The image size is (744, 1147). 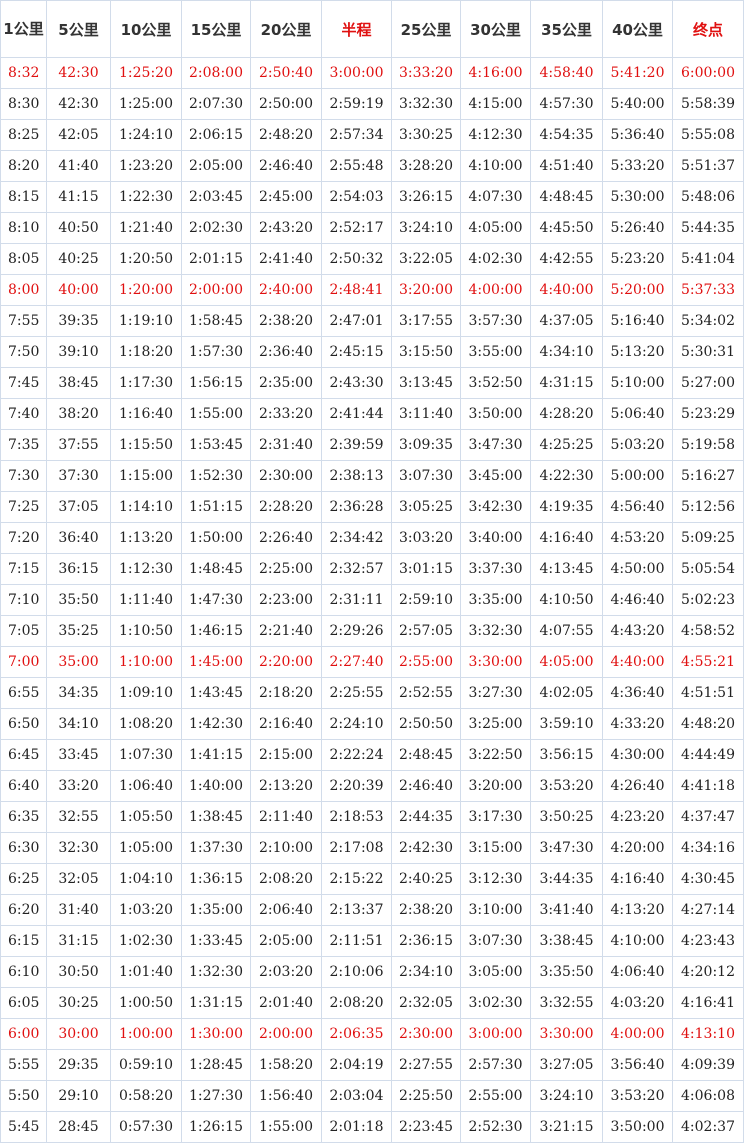 I want to click on split-time-cell: 1:25:20, so click(x=146, y=73).